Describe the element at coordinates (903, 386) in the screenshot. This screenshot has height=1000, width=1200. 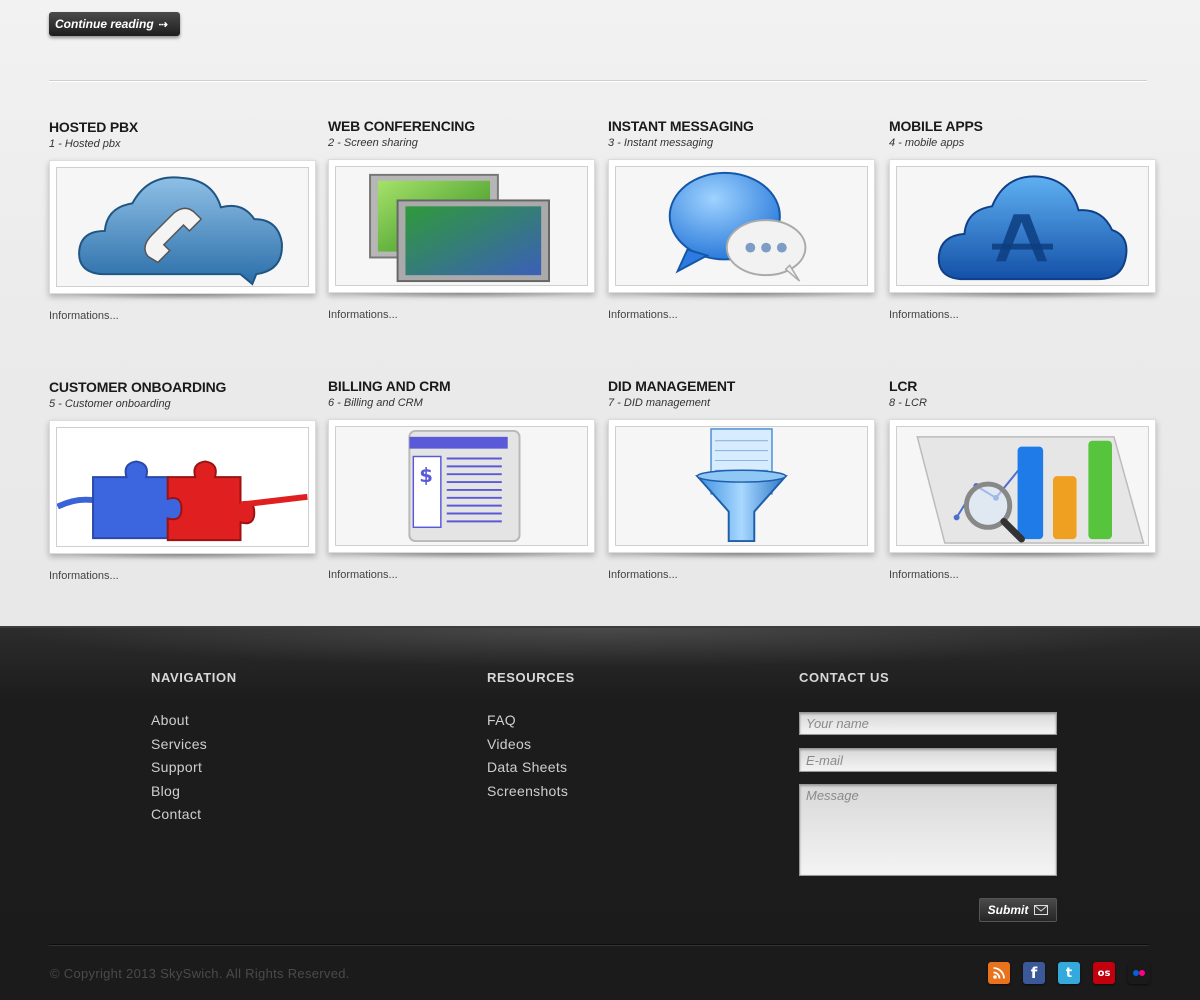
I see `card-title: LCR` at that location.